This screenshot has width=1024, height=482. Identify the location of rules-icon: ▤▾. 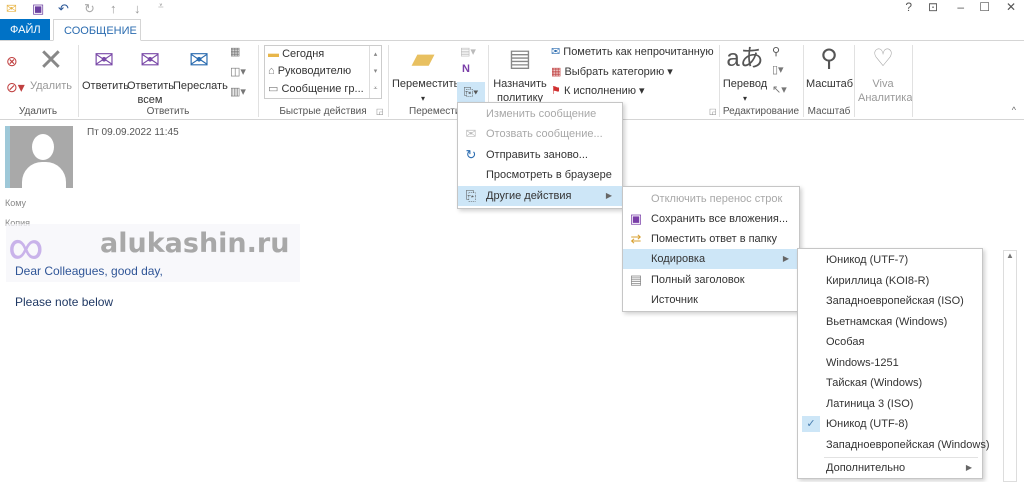
(468, 51).